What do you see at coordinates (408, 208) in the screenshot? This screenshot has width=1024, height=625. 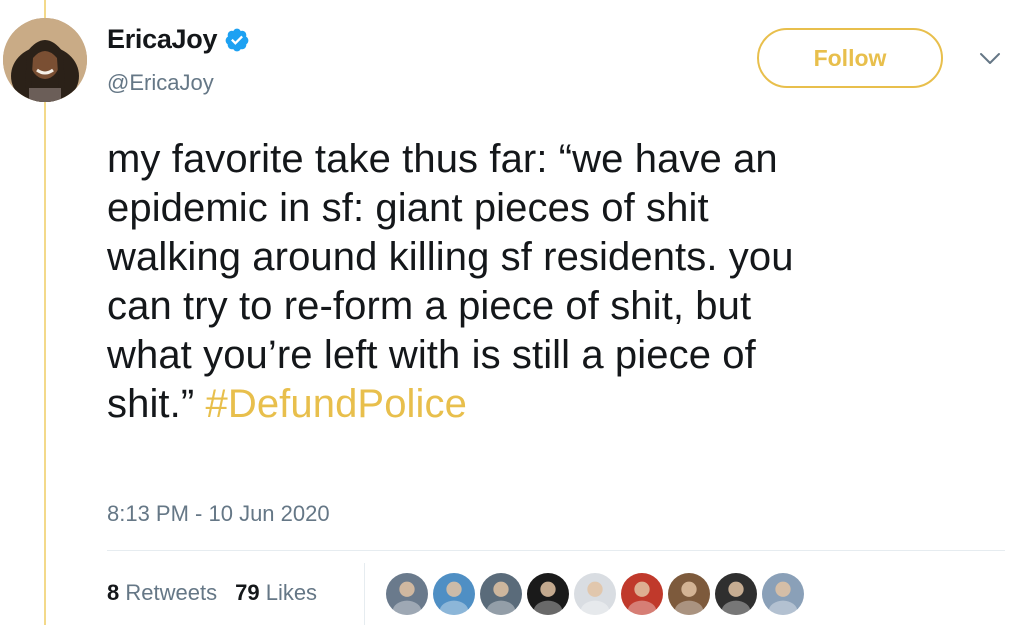 I see `tweet-text-line: epidemic in sf: giant pieces of shit` at bounding box center [408, 208].